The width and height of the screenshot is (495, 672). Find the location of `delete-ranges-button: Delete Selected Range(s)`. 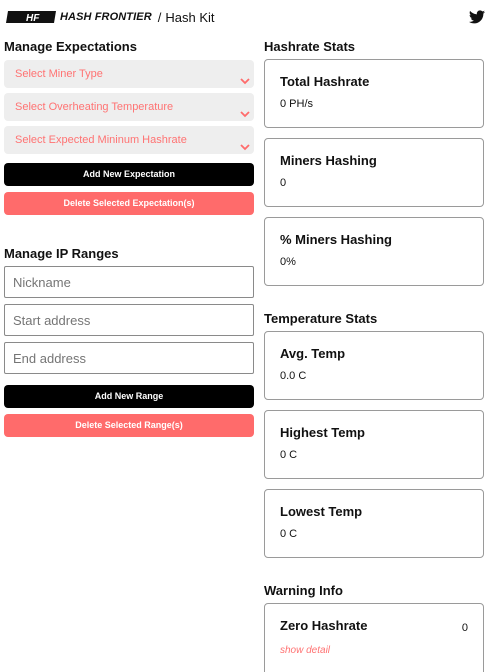

delete-ranges-button: Delete Selected Range(s) is located at coordinates (129, 425).